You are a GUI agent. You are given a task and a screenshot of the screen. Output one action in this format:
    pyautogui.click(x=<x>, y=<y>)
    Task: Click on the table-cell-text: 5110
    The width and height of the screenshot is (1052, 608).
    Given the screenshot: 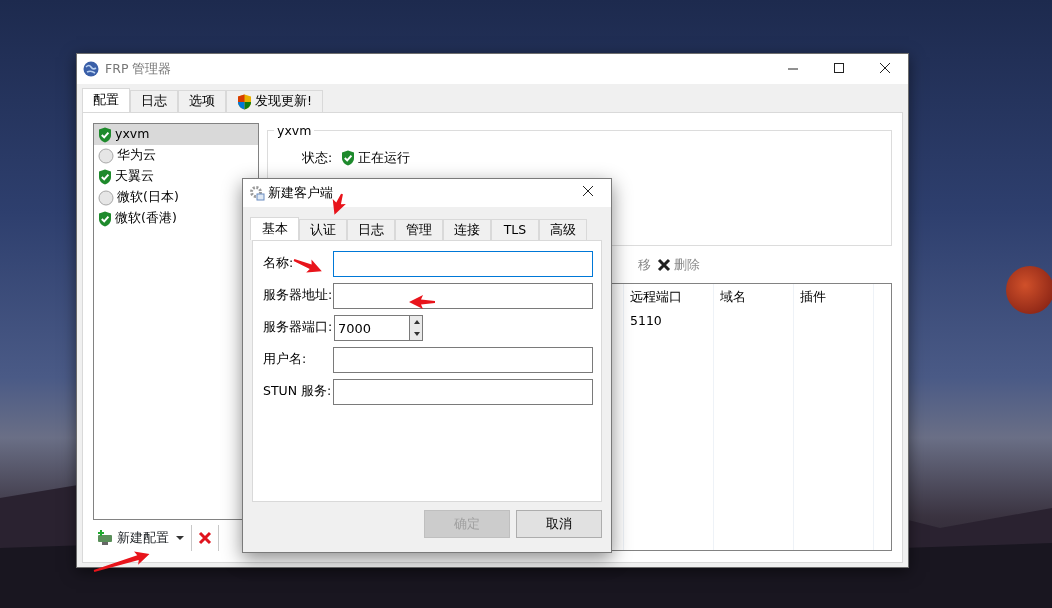 What is the action you would take?
    pyautogui.click(x=646, y=321)
    